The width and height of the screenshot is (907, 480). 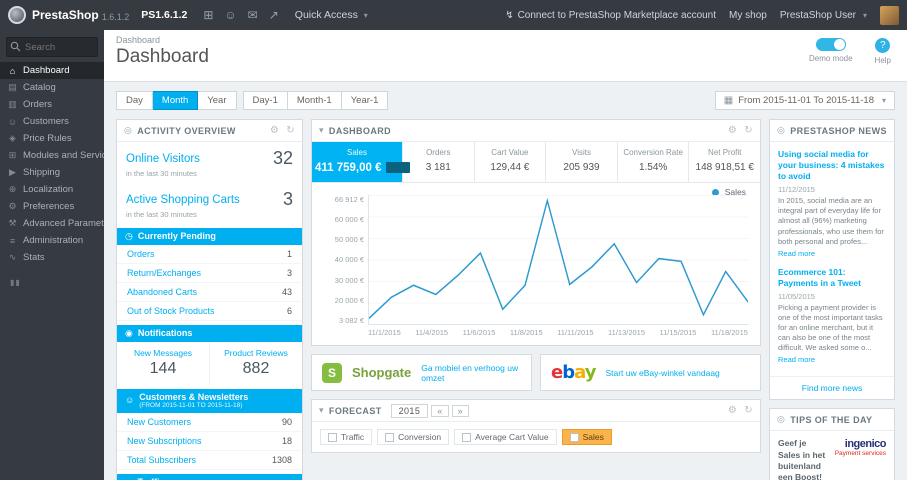 I want to click on shopgate-module: S Shopgate Ga mobiel en verhoog uw omzet, so click(x=421, y=372).